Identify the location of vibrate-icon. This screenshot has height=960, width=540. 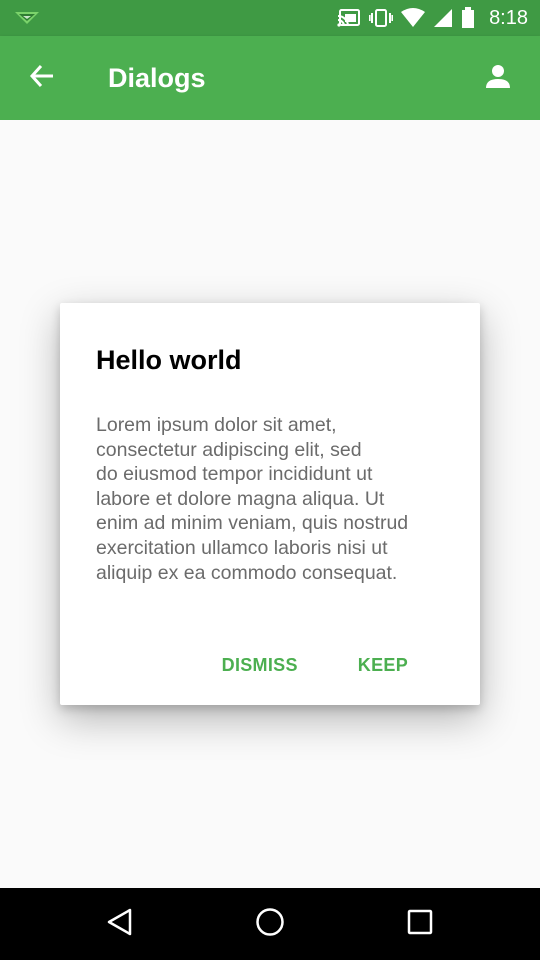
(381, 18).